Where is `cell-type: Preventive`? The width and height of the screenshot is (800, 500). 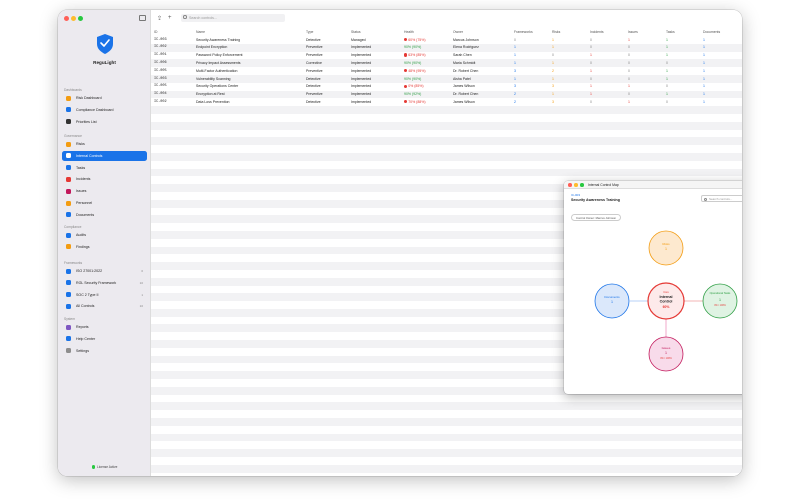
cell-type: Preventive is located at coordinates (314, 94).